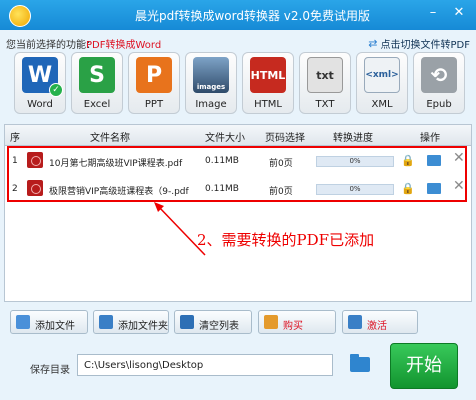 Image resolution: width=476 pixels, height=400 pixels. Describe the element at coordinates (433, 13) in the screenshot. I see `minimize-button: –` at that location.